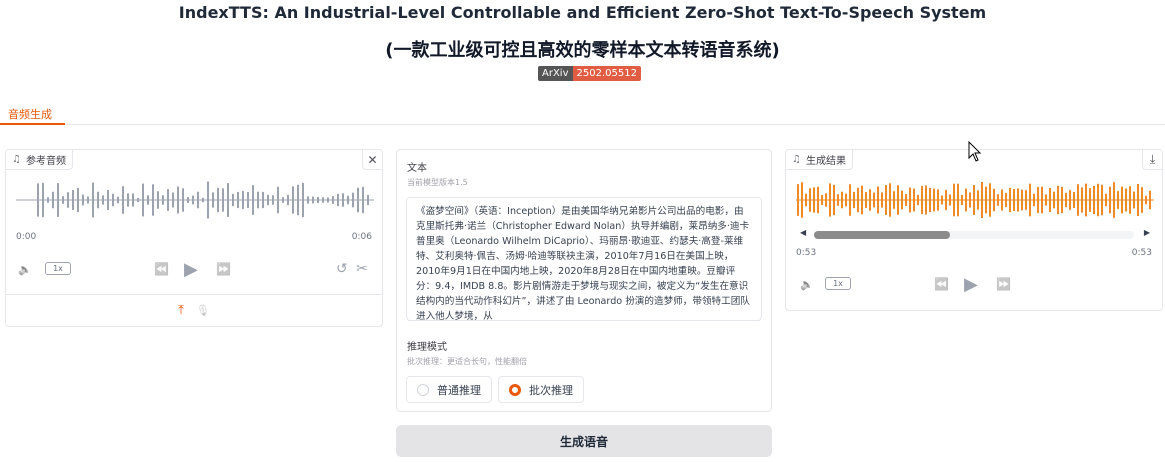 This screenshot has height=462, width=1165. Describe the element at coordinates (975, 234) in the screenshot. I see `waveform-scrollbar: ◀ ▶` at that location.